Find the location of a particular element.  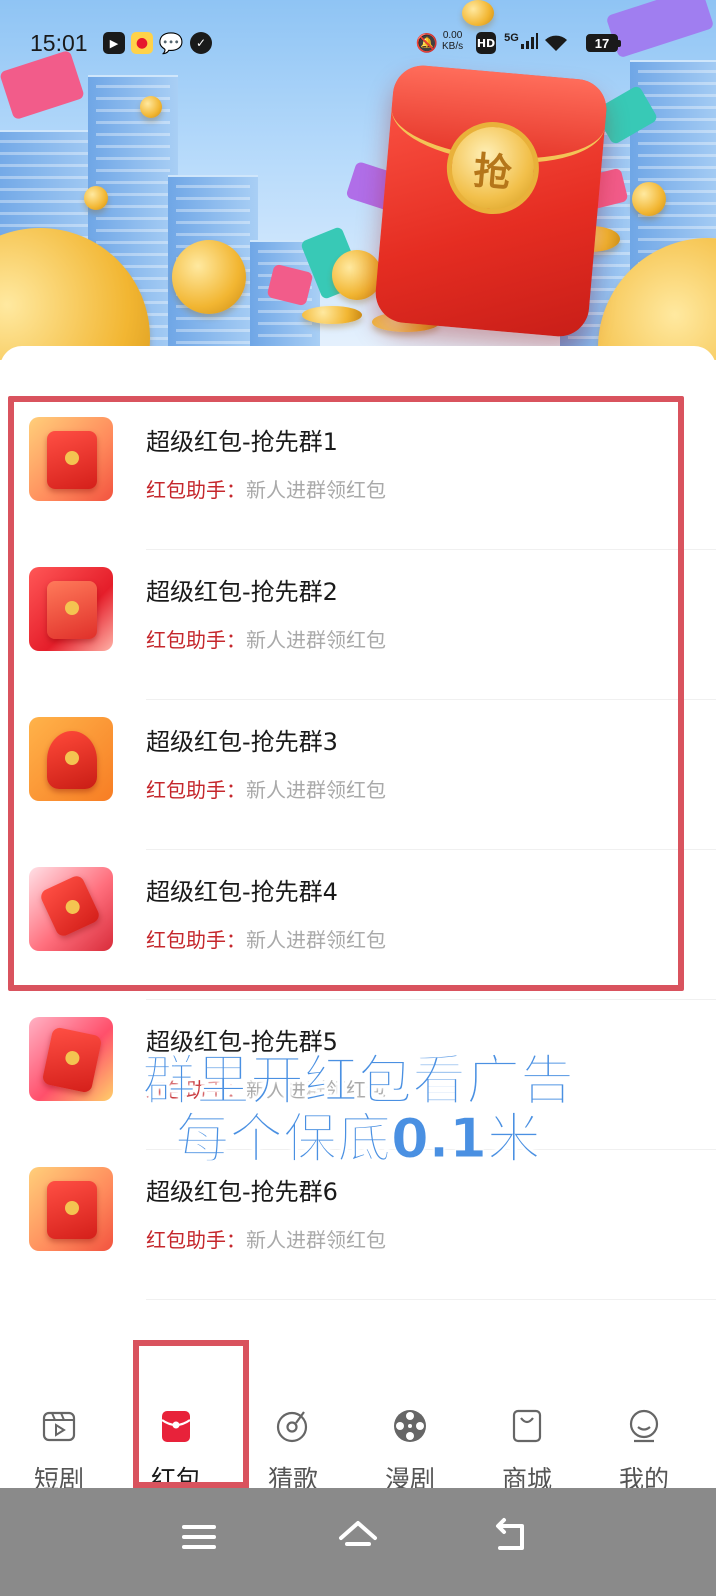

nav-tab-mine: 我的 is located at coordinates (644, 1430).